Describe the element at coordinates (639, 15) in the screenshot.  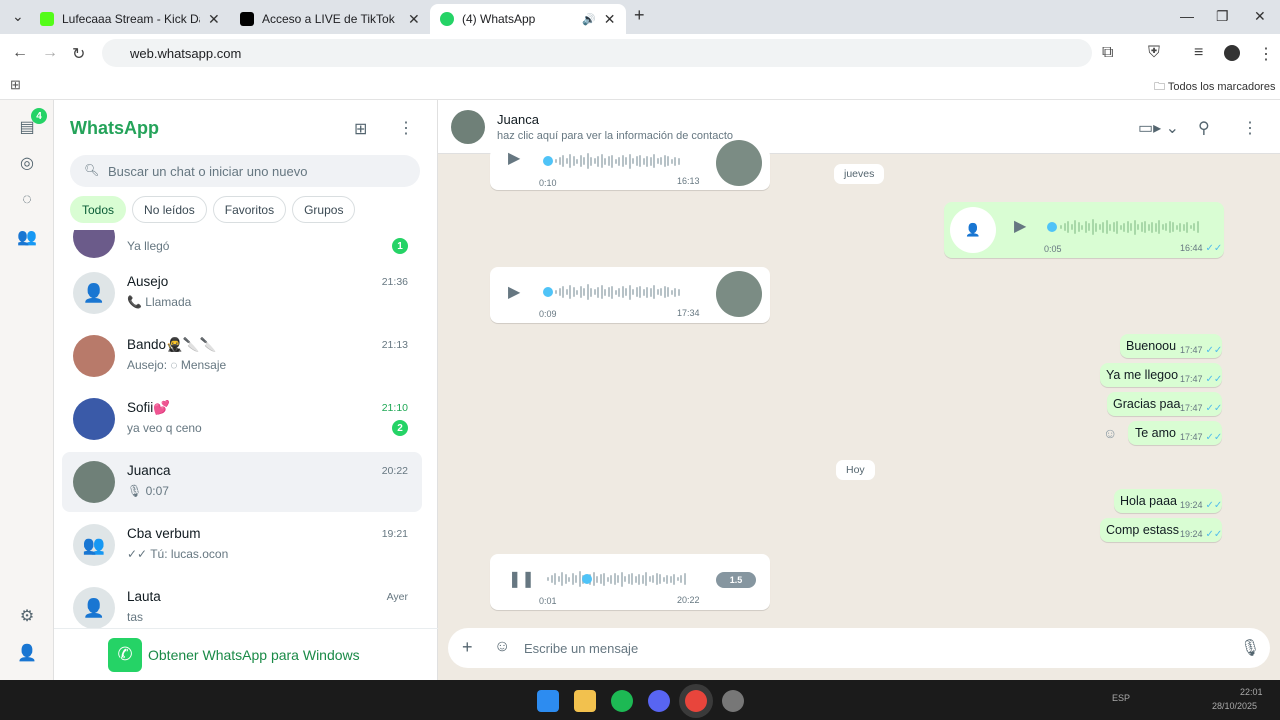
I see `new-tab-icon: +` at that location.